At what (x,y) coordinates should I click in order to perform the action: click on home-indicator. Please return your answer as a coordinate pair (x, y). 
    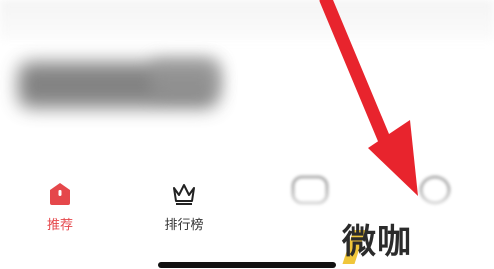
    Looking at the image, I should click on (247, 265).